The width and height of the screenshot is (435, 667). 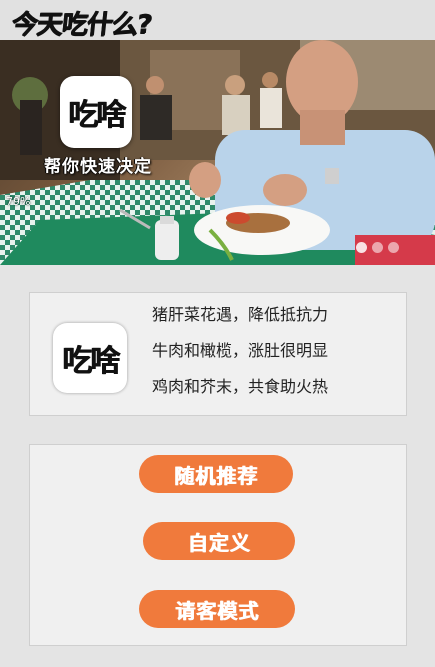 What do you see at coordinates (240, 314) in the screenshot?
I see `tip-line: 猪肝菜花遇，降低抵抗力` at bounding box center [240, 314].